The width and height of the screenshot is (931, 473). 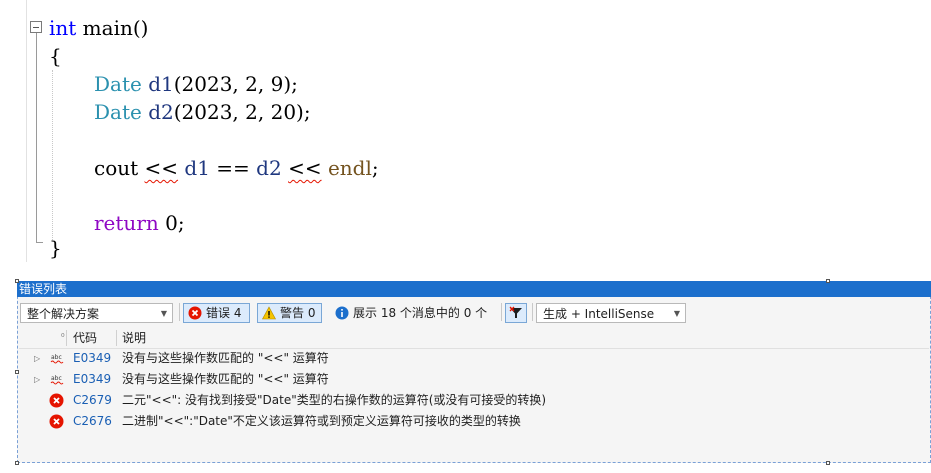 I want to click on cout-token: cout, so click(x=116, y=168).